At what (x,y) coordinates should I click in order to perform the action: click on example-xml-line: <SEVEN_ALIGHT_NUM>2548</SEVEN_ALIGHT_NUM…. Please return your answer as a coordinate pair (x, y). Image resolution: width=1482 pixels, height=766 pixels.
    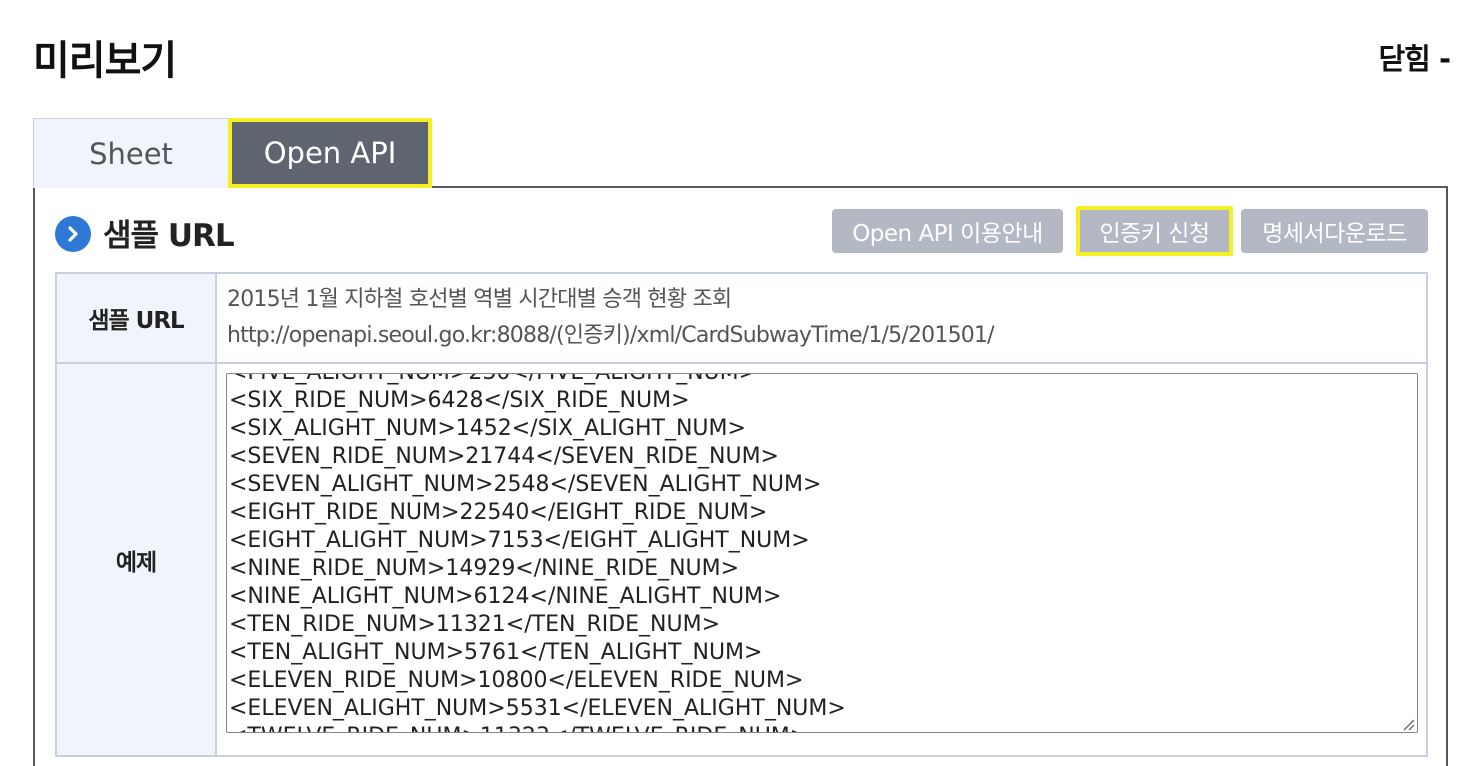
    Looking at the image, I should click on (525, 484).